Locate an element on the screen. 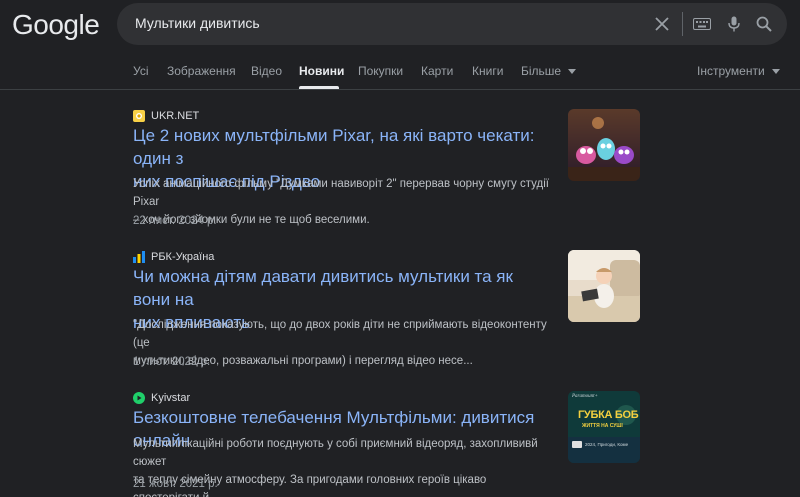 This screenshot has height=497, width=800. result-source: UKR.NET is located at coordinates (166, 116).